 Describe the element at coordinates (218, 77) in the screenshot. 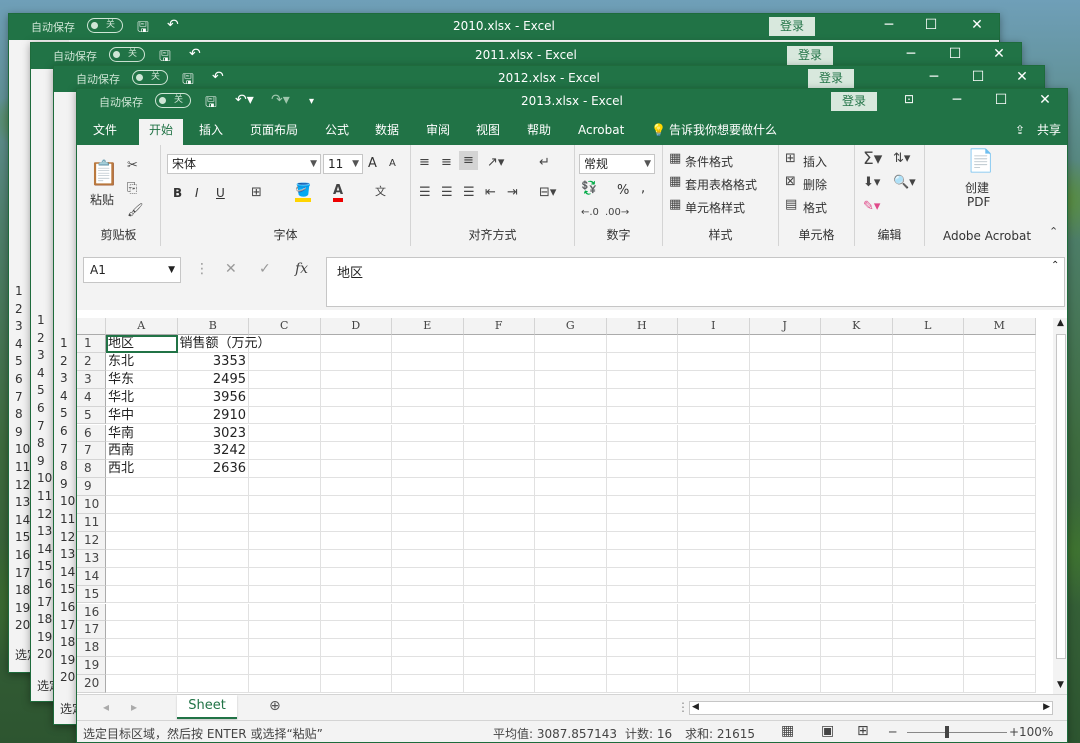

I see `undo-icon: ↶` at that location.